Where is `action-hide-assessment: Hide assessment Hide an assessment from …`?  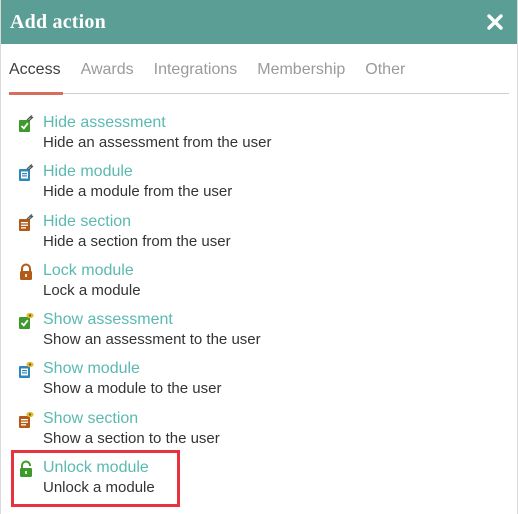
action-hide-assessment: Hide assessment Hide an assessment from … is located at coordinates (258, 137).